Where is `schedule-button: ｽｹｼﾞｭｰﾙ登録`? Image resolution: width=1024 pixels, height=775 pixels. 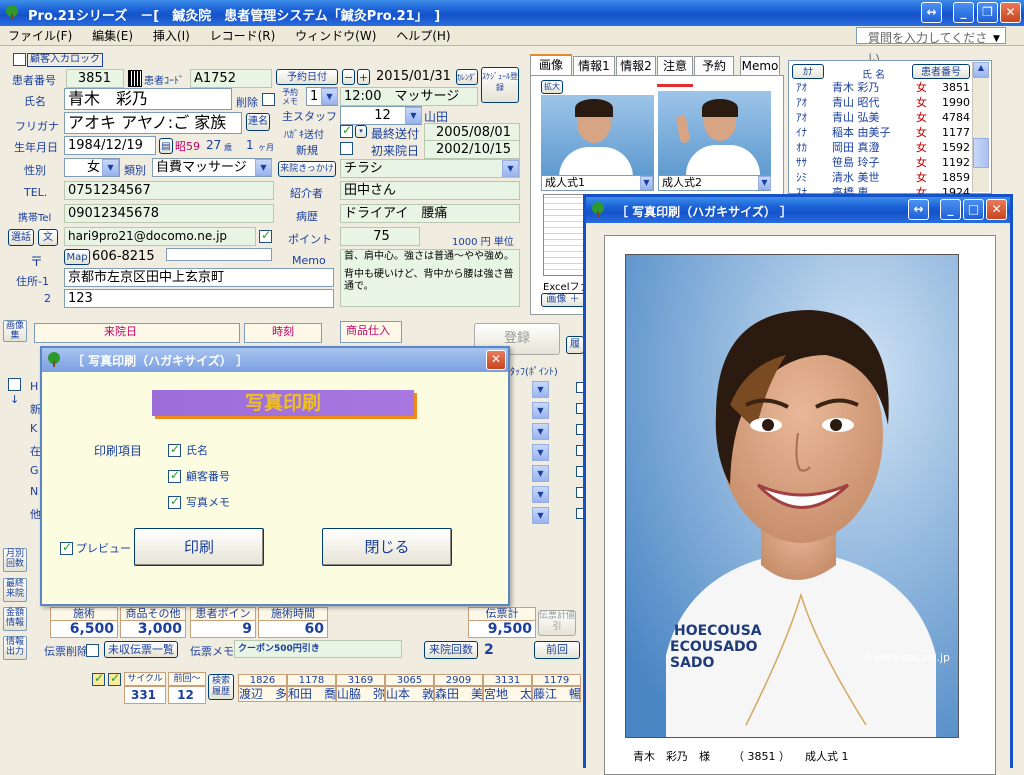 schedule-button: ｽｹｼﾞｭｰﾙ登録 is located at coordinates (500, 85).